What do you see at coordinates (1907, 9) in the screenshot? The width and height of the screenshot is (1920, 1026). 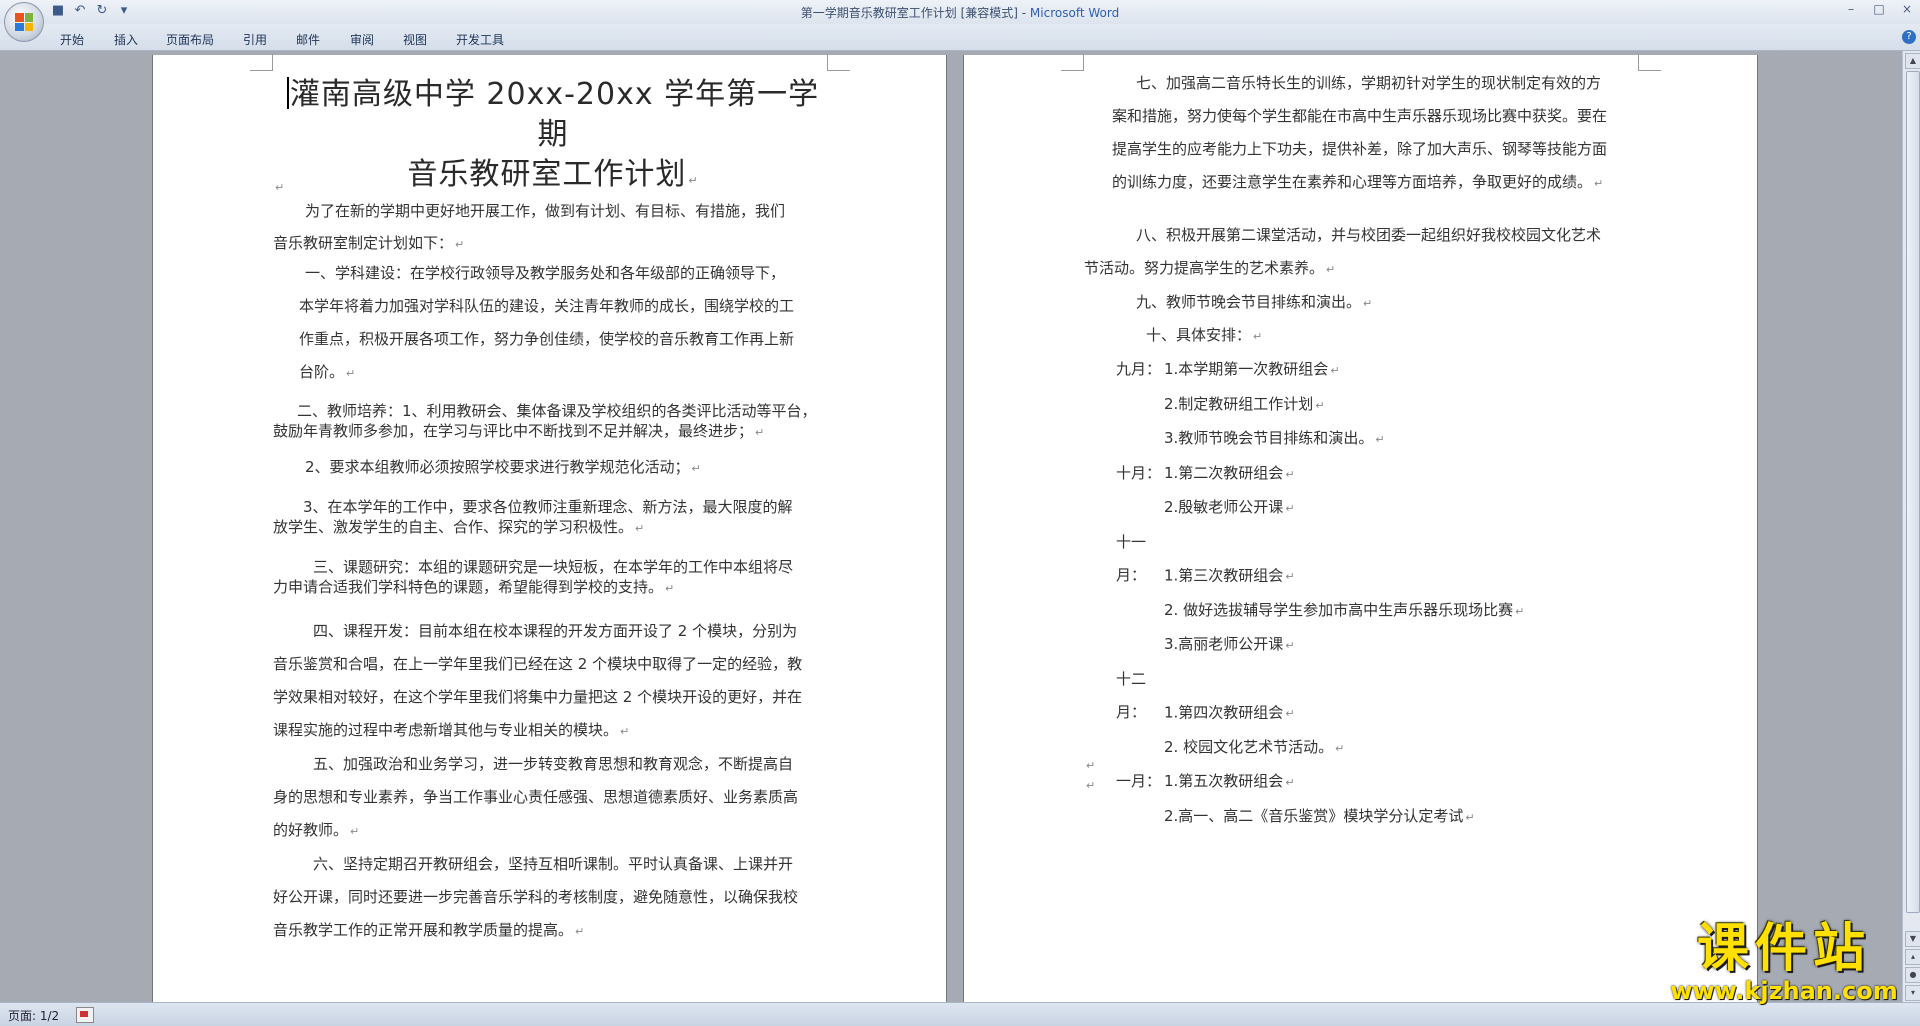 I see `close-button: ×` at bounding box center [1907, 9].